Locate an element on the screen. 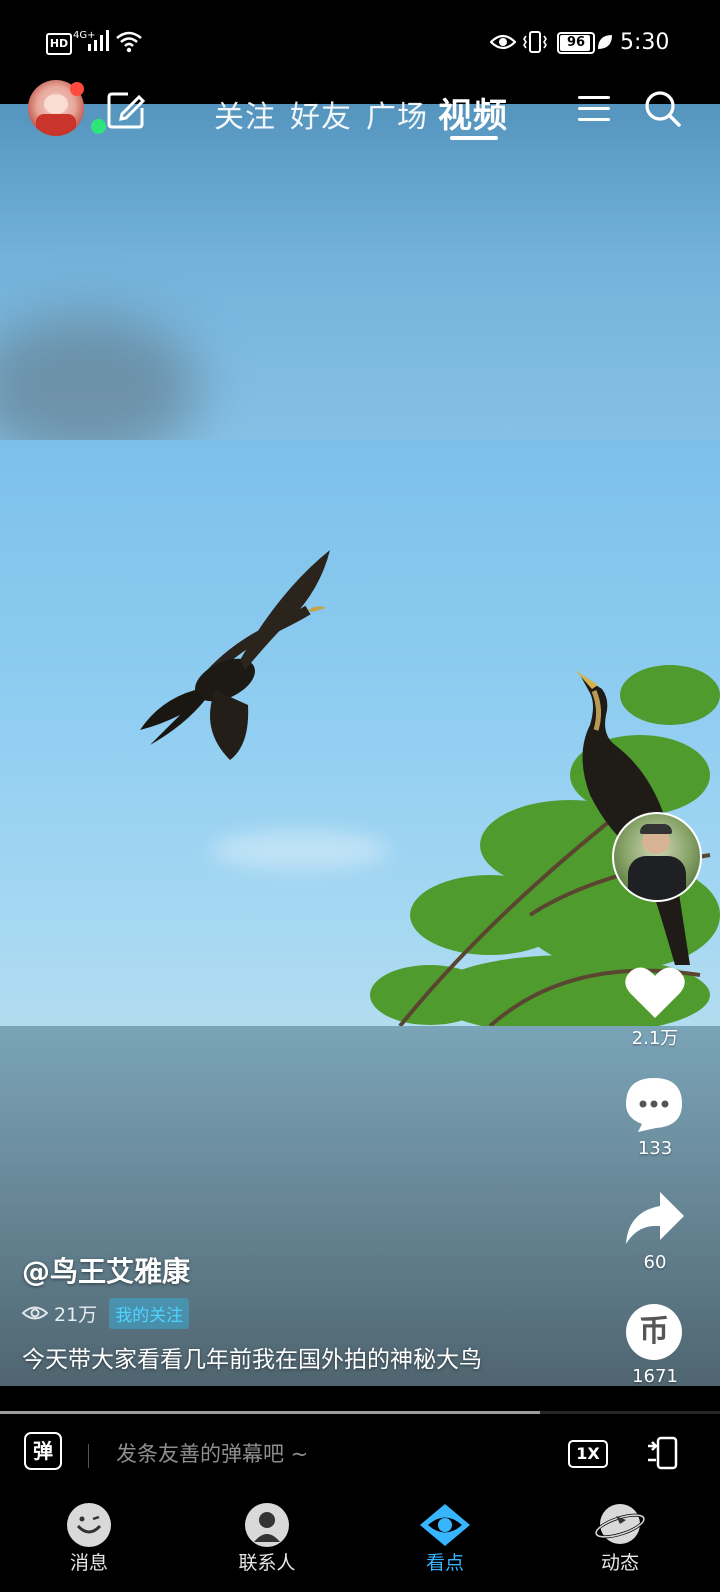 The image size is (720, 1592). message-icon is located at coordinates (89, 1525).